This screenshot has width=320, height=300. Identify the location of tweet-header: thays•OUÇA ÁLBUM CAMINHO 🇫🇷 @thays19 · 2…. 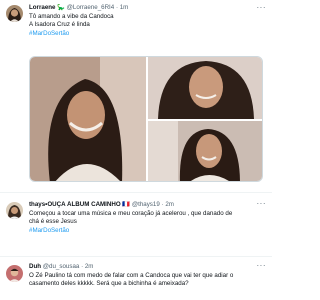
(148, 205).